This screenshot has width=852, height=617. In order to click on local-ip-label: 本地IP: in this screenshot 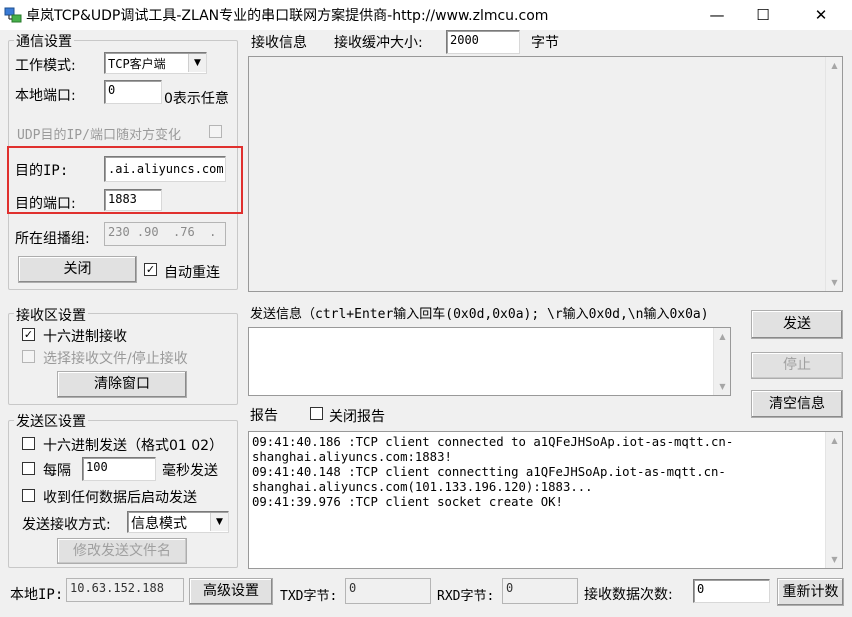, I will do `click(37, 595)`.